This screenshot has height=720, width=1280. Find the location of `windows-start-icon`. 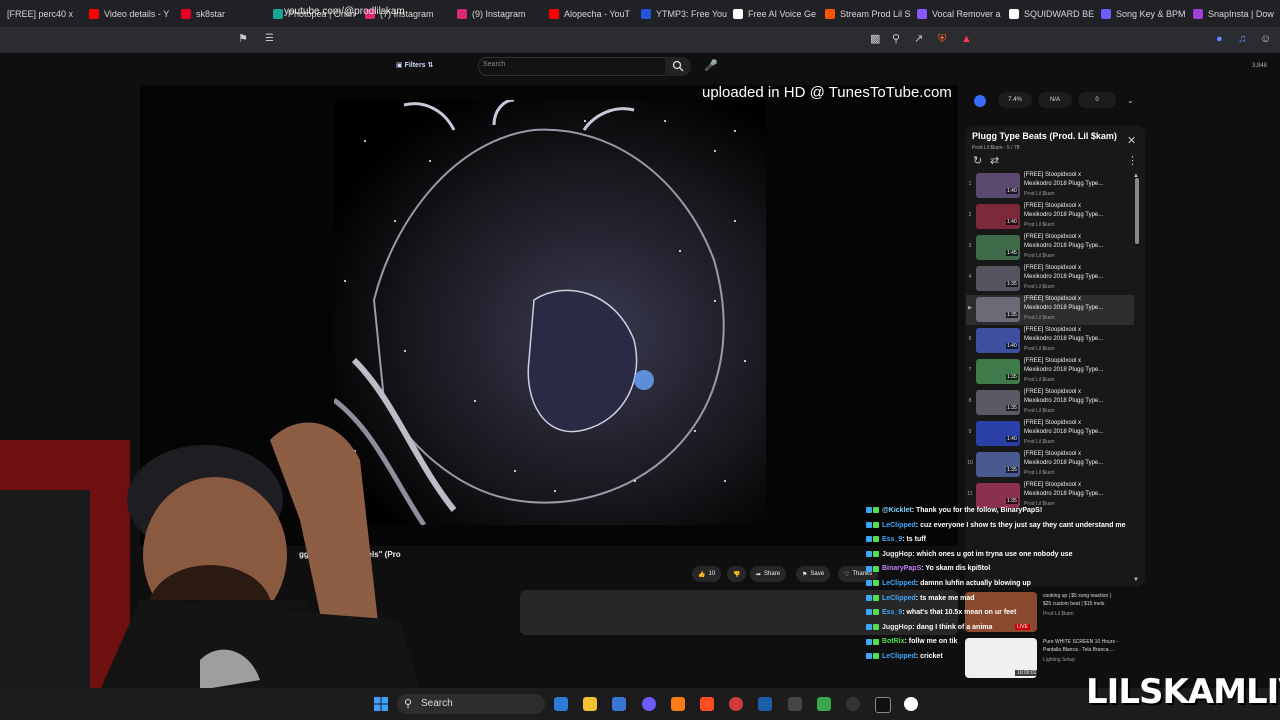

windows-start-icon is located at coordinates (381, 704).